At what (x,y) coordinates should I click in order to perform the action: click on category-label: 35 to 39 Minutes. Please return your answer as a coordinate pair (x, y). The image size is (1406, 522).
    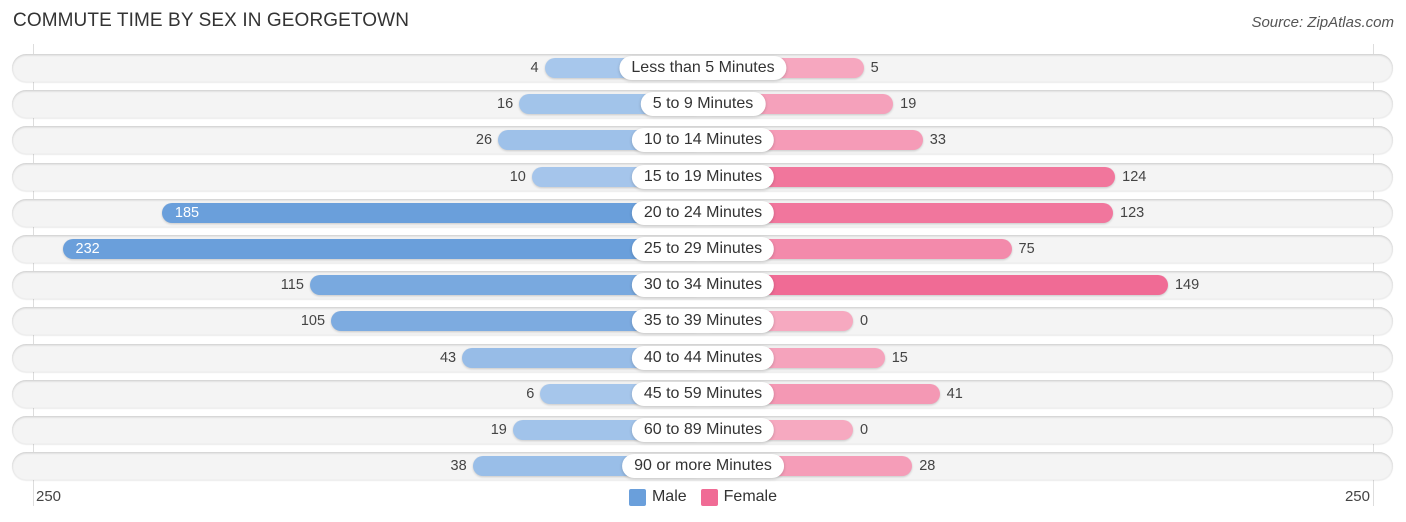
    Looking at the image, I should click on (703, 321).